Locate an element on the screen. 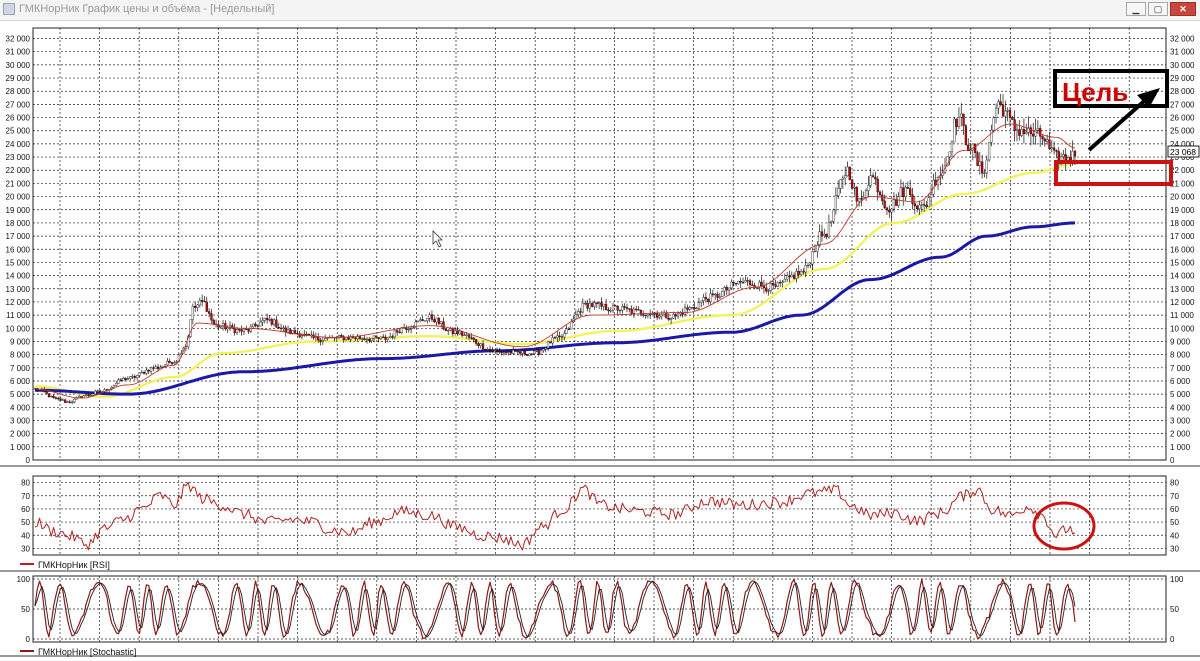 This screenshot has height=661, width=1200. y-tick-label-left: 25 000 is located at coordinates (18, 131).